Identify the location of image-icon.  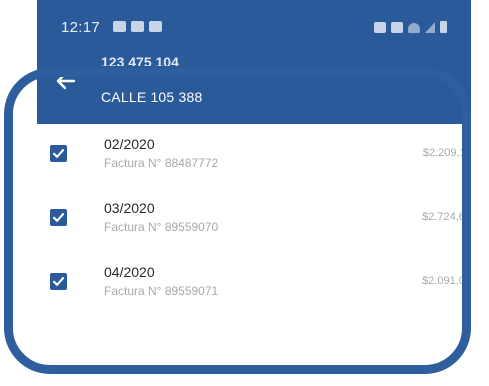
(155, 26).